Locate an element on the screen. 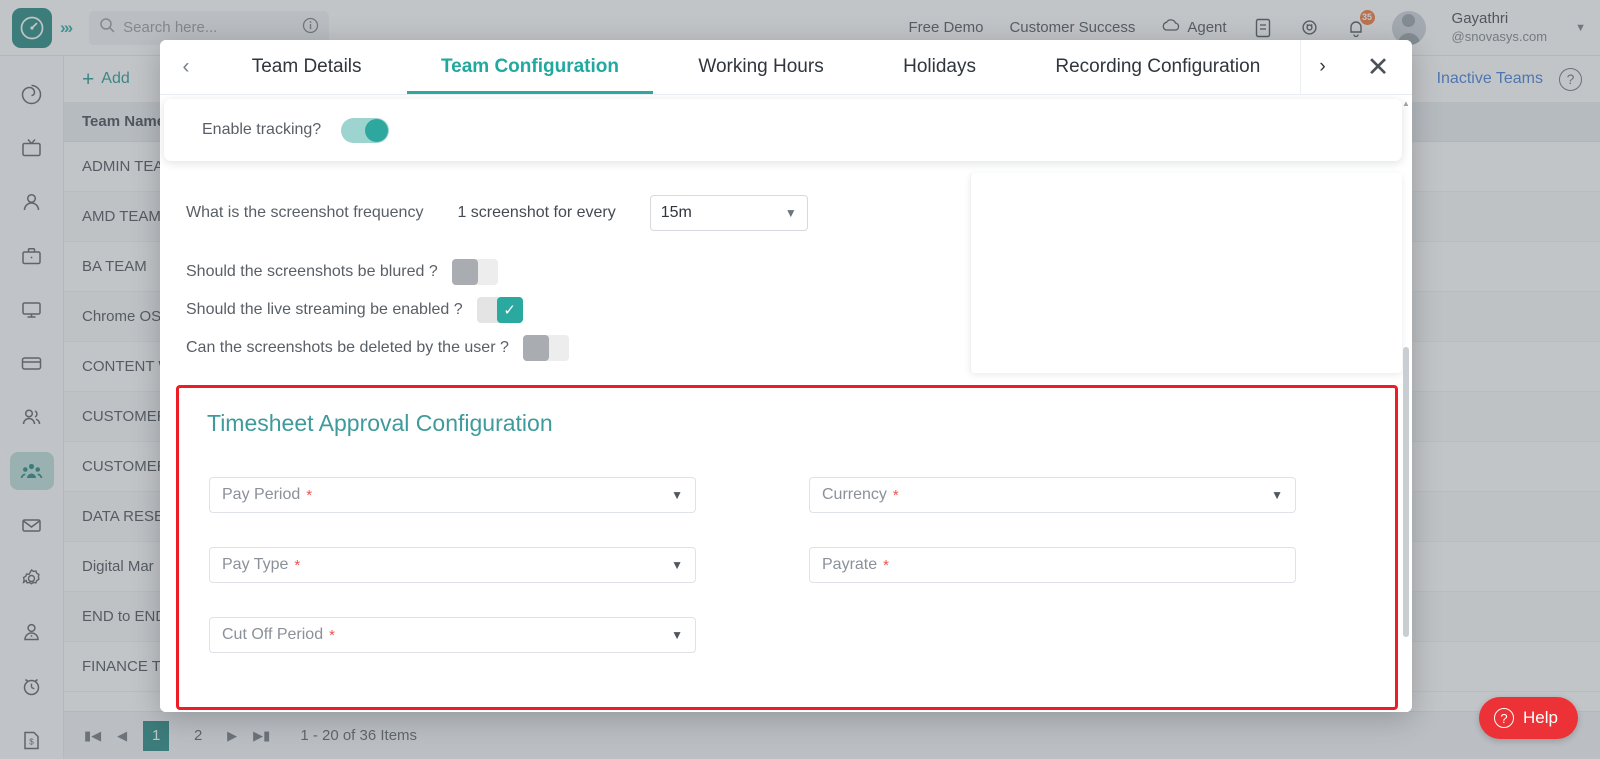  team-name-cell: Digital Mar is located at coordinates (118, 566).